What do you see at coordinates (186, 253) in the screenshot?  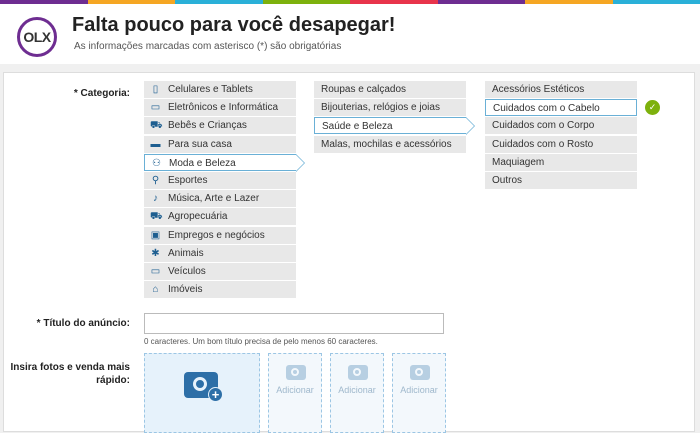 I see `category-item-label: Animais` at bounding box center [186, 253].